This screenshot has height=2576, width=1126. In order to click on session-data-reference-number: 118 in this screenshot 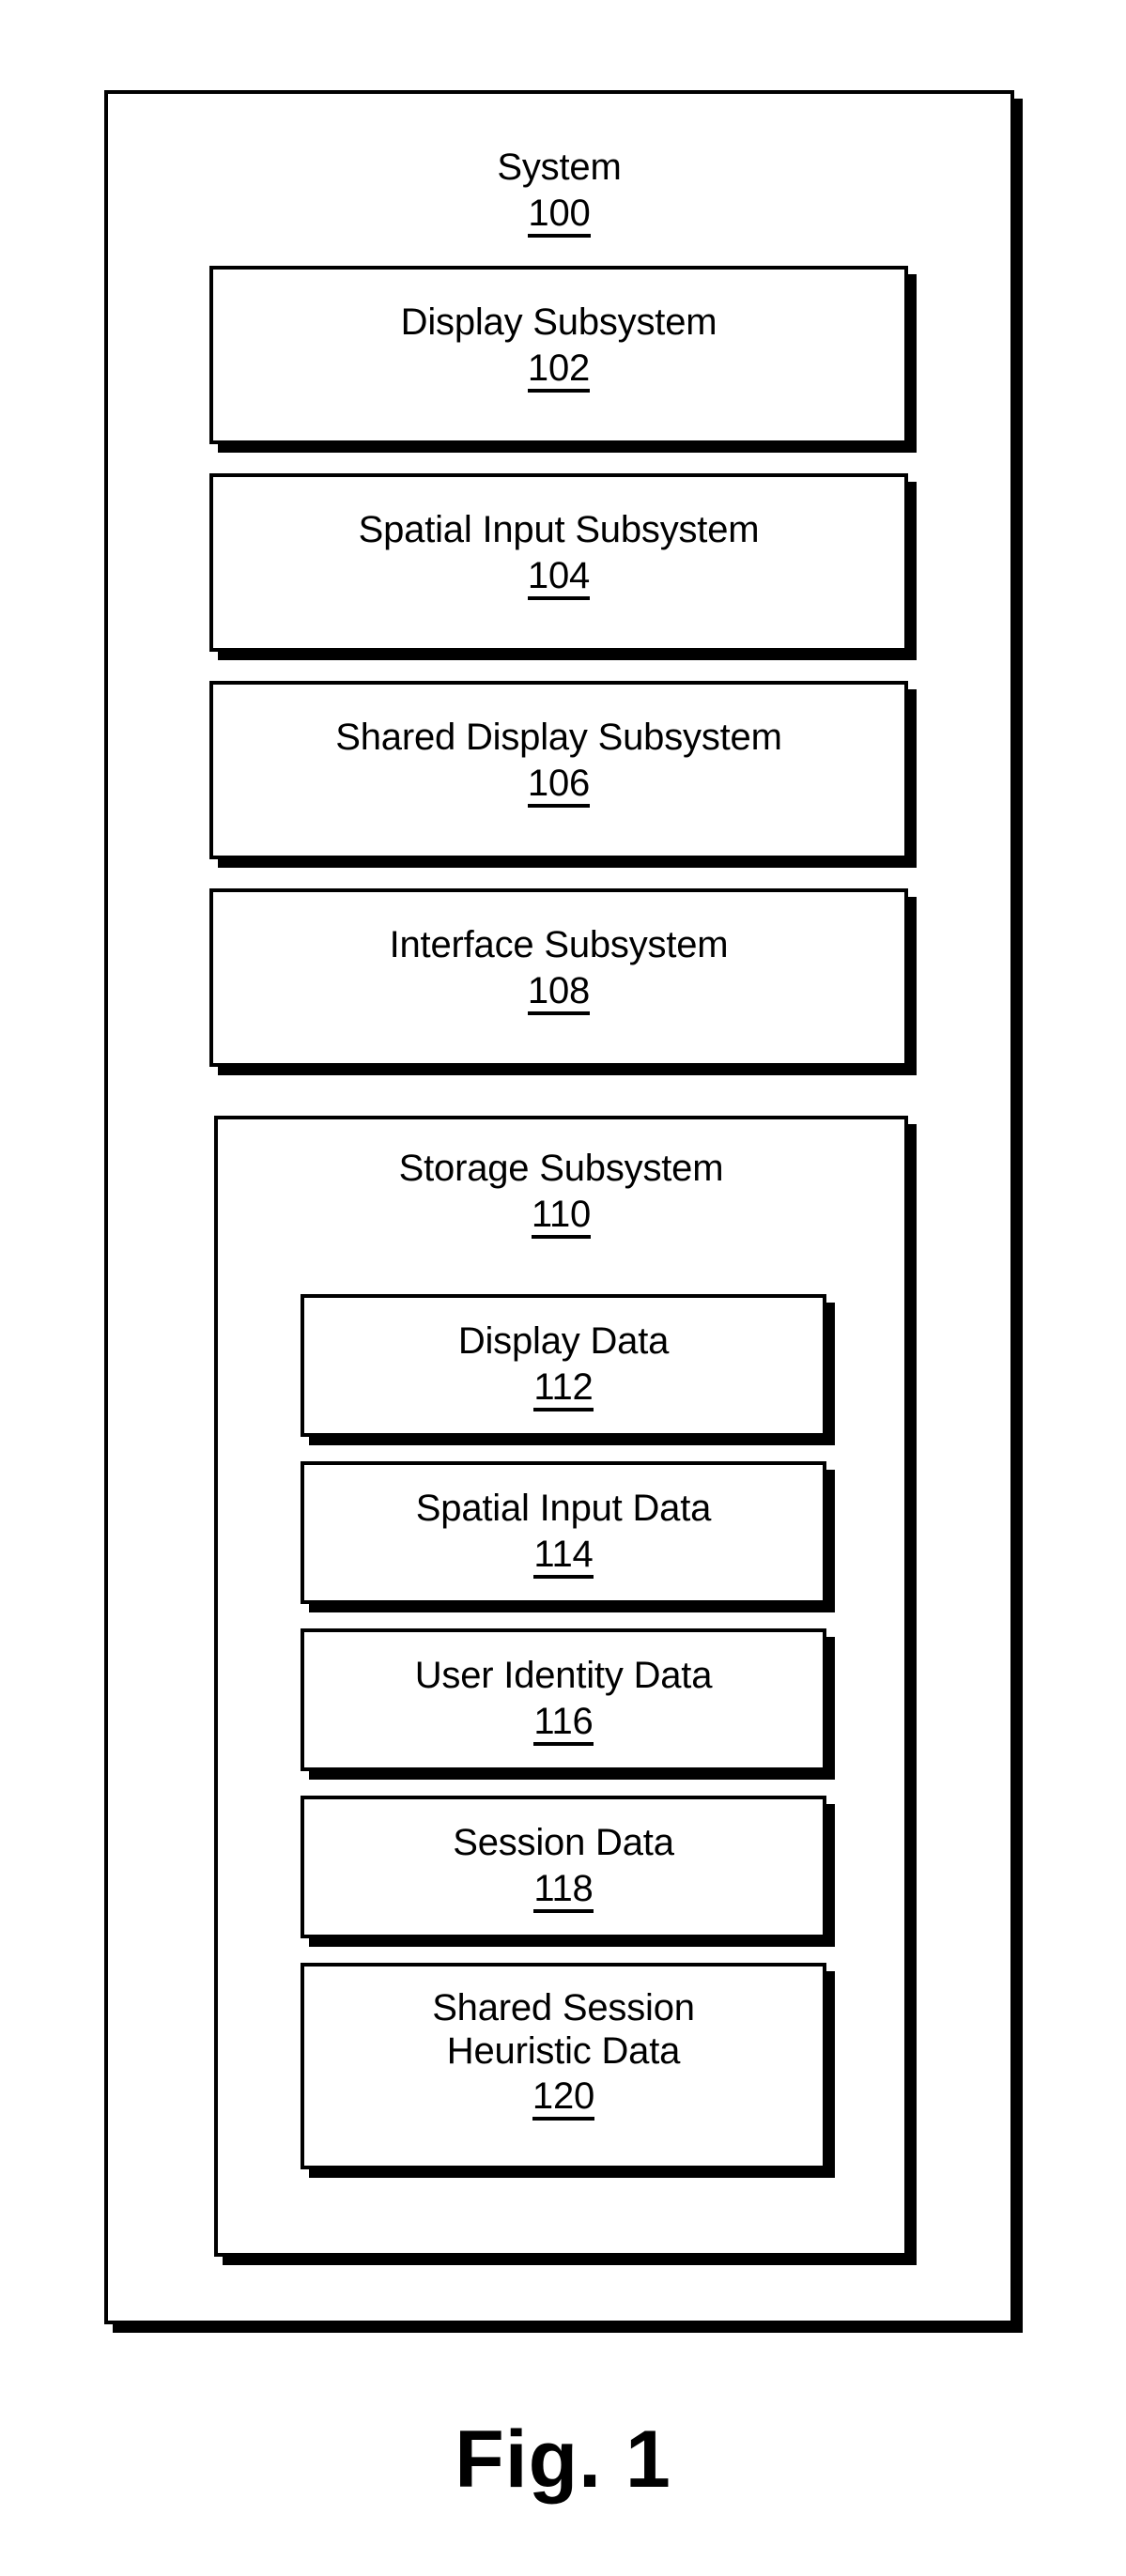, I will do `click(563, 1891)`.